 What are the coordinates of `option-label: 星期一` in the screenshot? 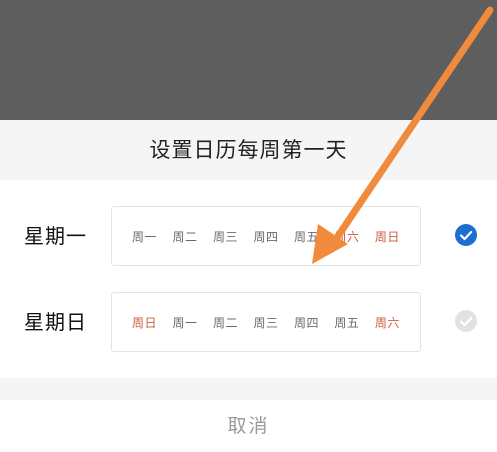 It's located at (55, 236).